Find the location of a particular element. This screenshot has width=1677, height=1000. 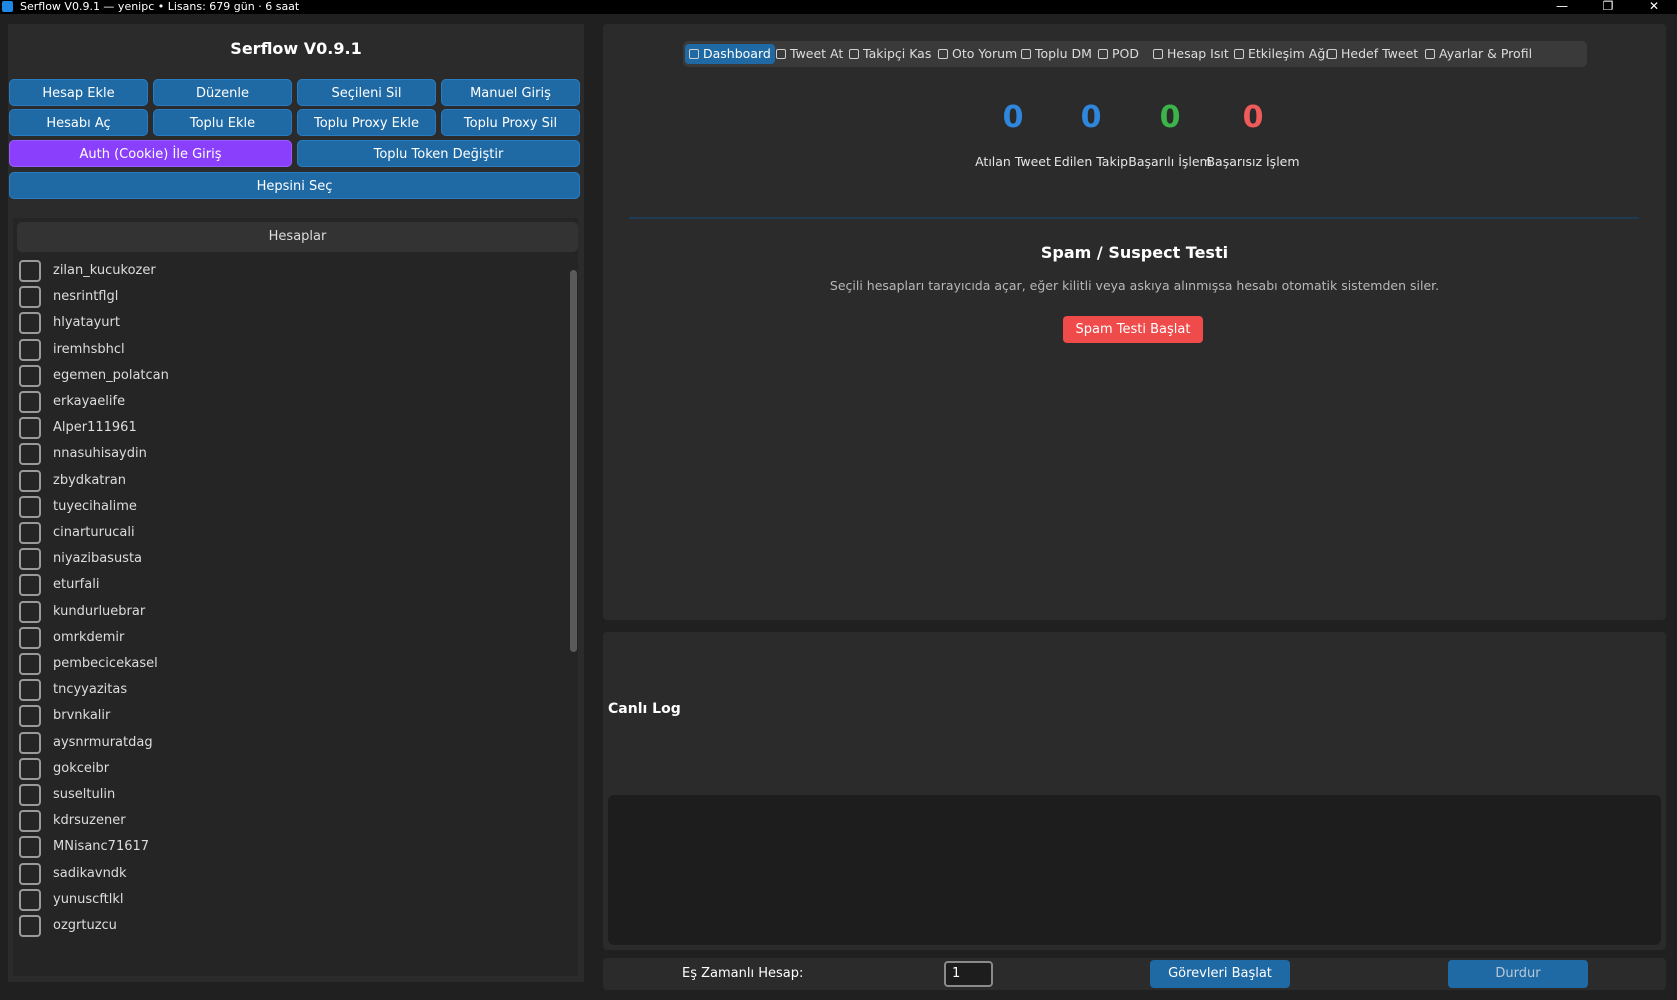

list-item: suseltulin is located at coordinates (277, 795).